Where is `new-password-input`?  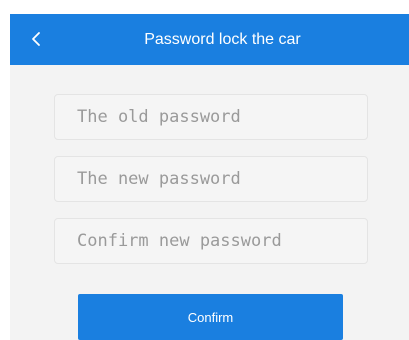
new-password-input is located at coordinates (211, 179).